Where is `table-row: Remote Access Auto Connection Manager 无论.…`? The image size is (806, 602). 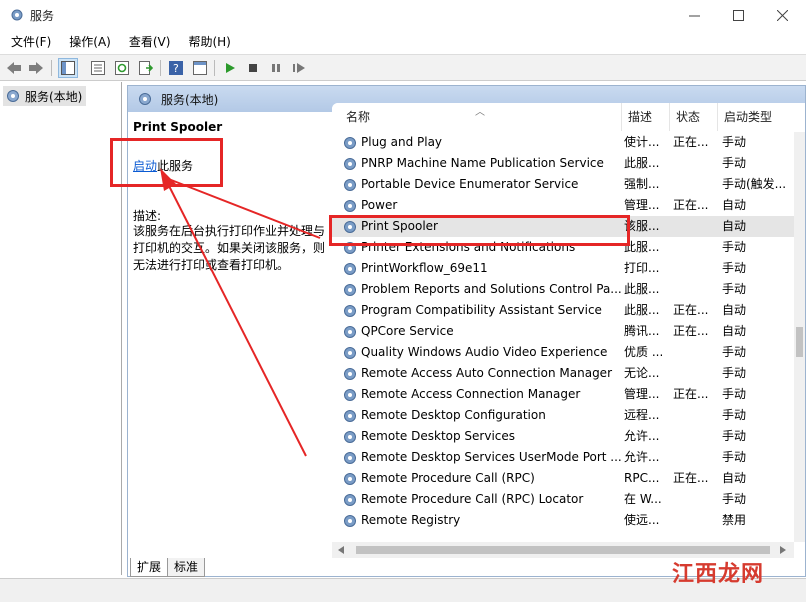
table-row: Remote Access Auto Connection Manager 无论.… is located at coordinates (563, 373).